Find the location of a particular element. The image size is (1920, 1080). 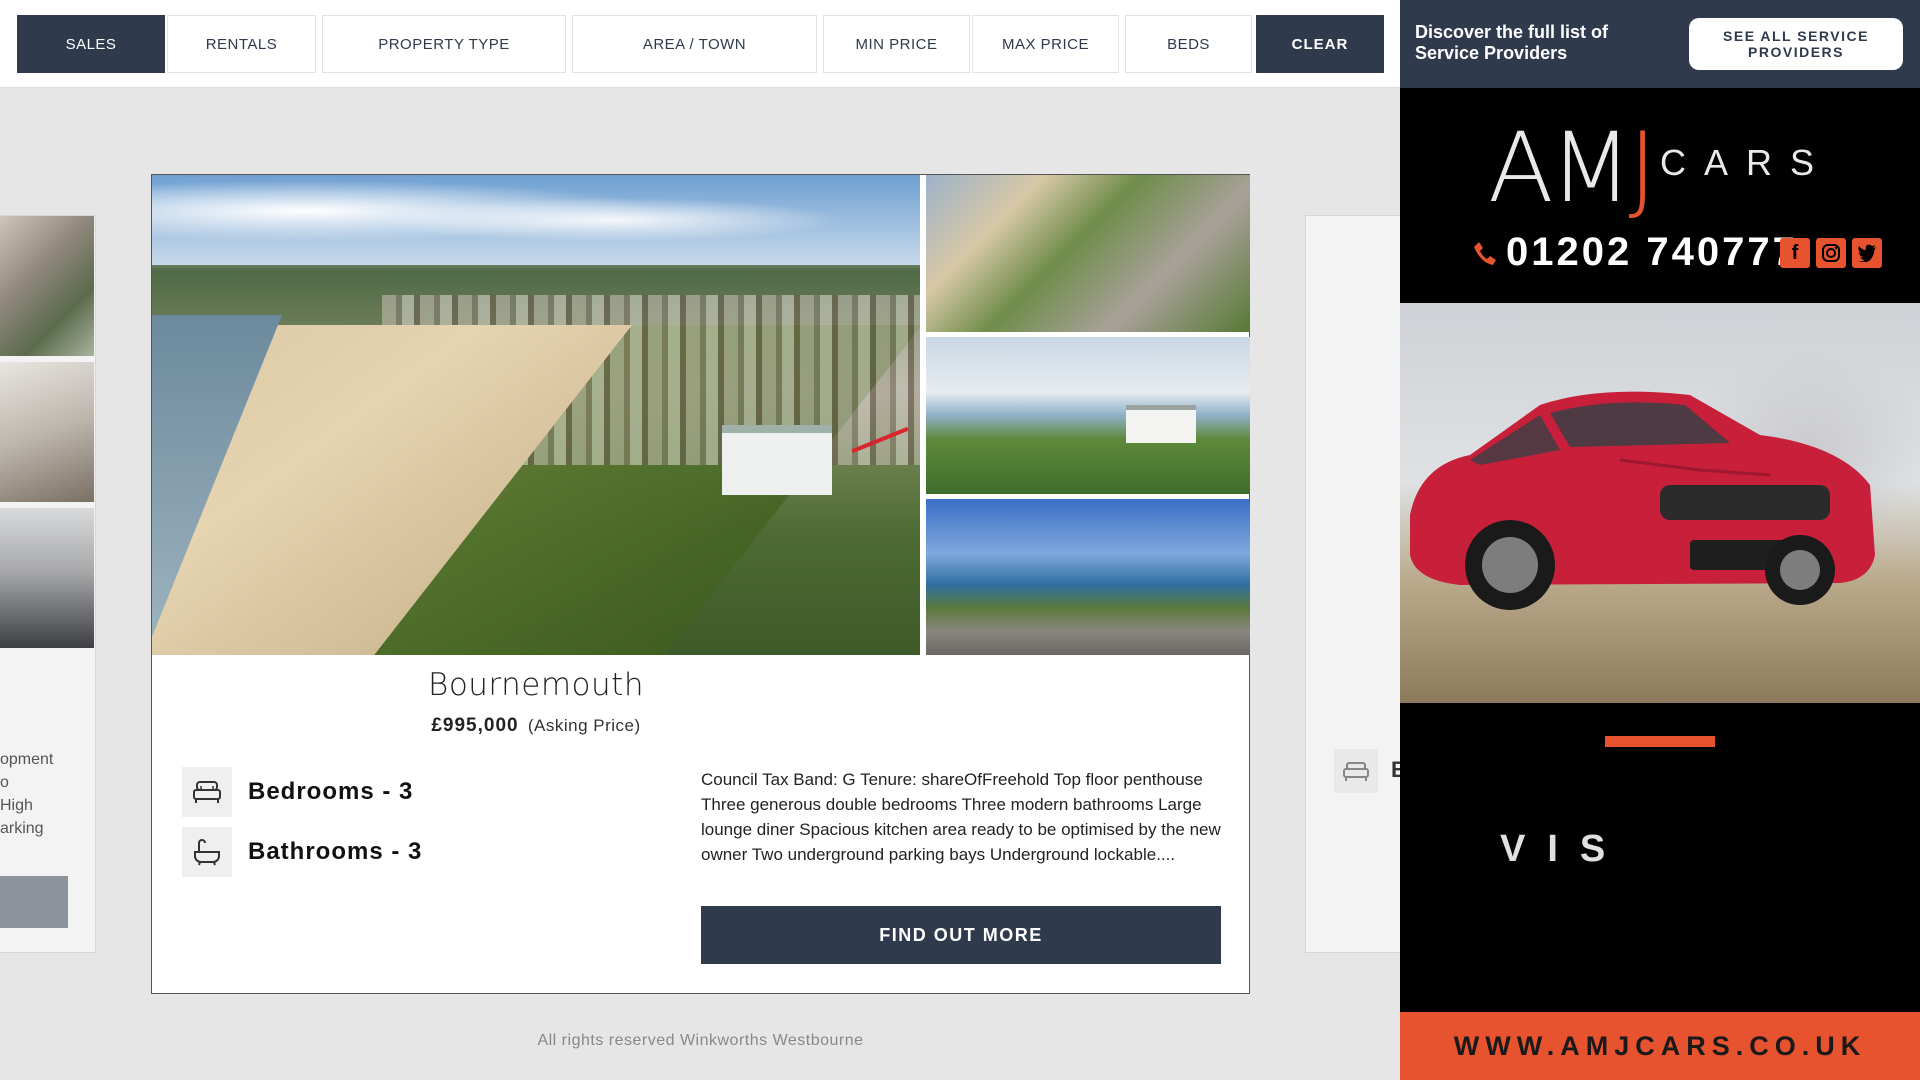

area-town-select: AREA / TOWN is located at coordinates (694, 44).